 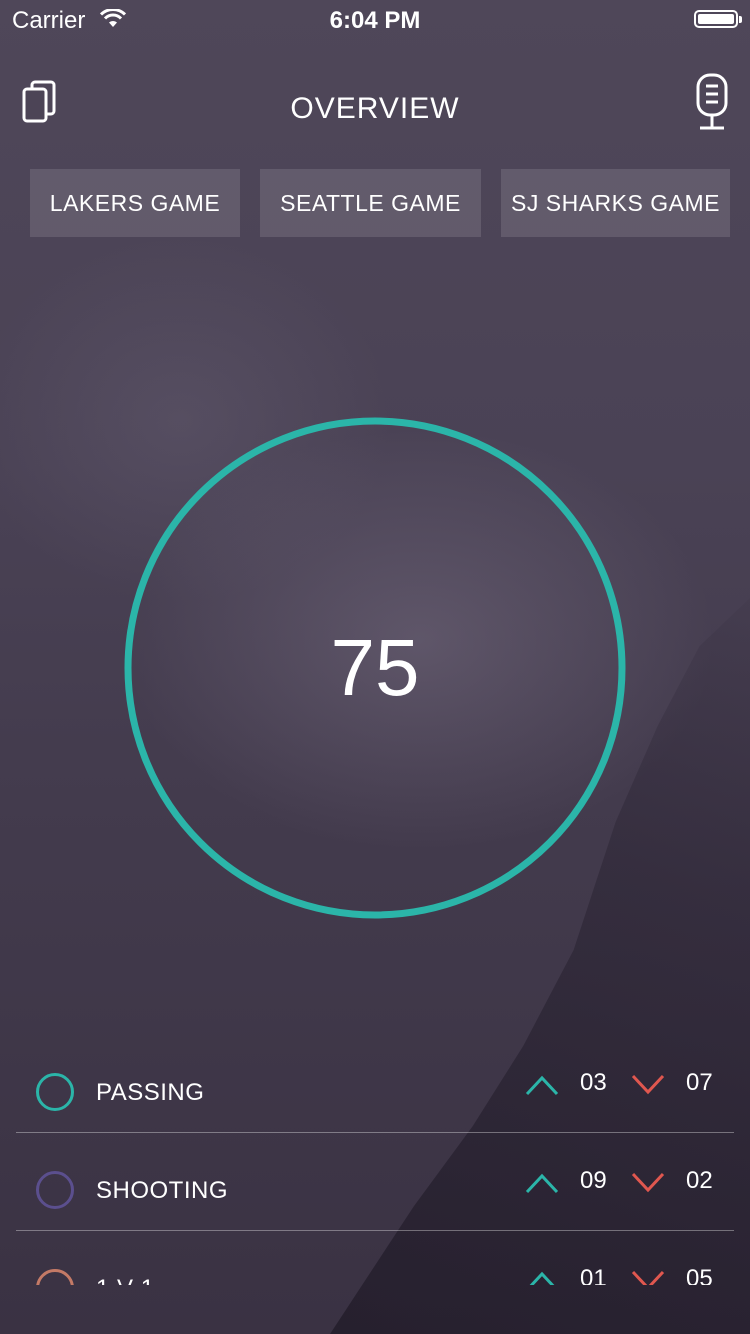 What do you see at coordinates (699, 1180) in the screenshot?
I see `stat-down-value: 02` at bounding box center [699, 1180].